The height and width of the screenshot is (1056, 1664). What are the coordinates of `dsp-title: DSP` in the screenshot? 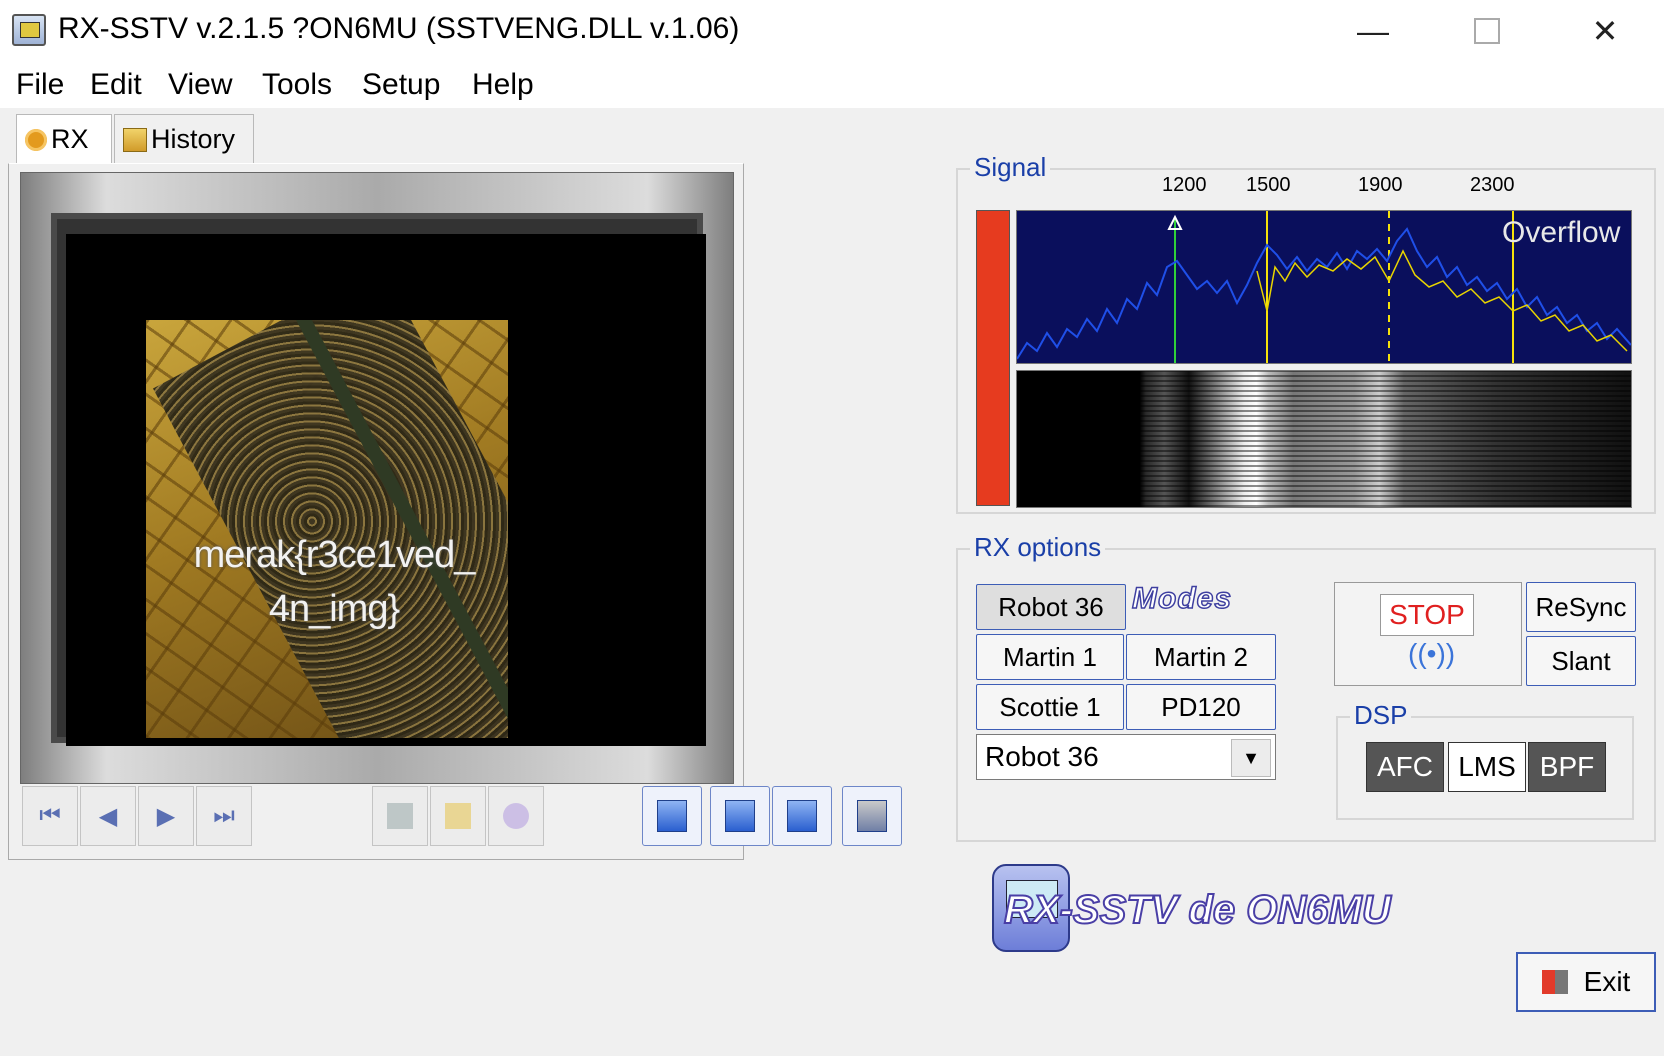 It's located at (1381, 715).